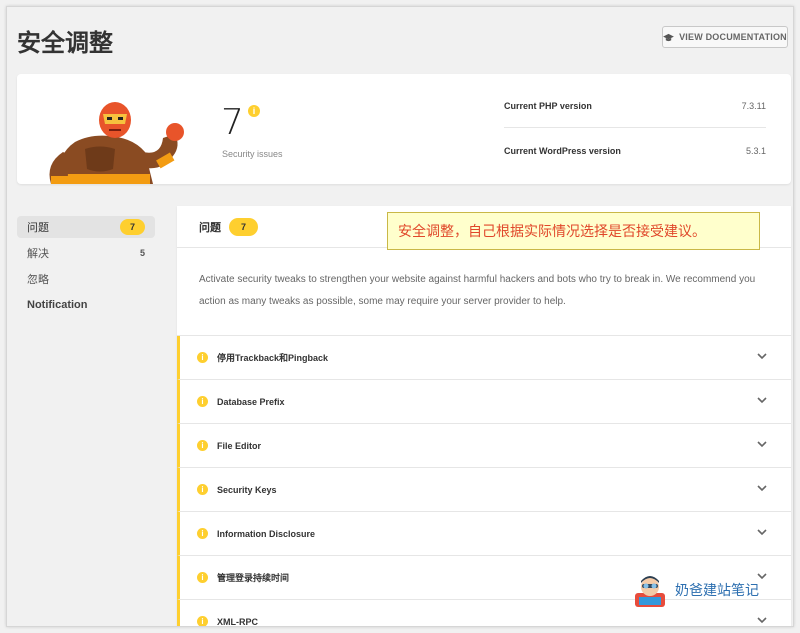 The width and height of the screenshot is (800, 633). Describe the element at coordinates (253, 578) in the screenshot. I see `issue-name: 管理登录持续时间` at that location.